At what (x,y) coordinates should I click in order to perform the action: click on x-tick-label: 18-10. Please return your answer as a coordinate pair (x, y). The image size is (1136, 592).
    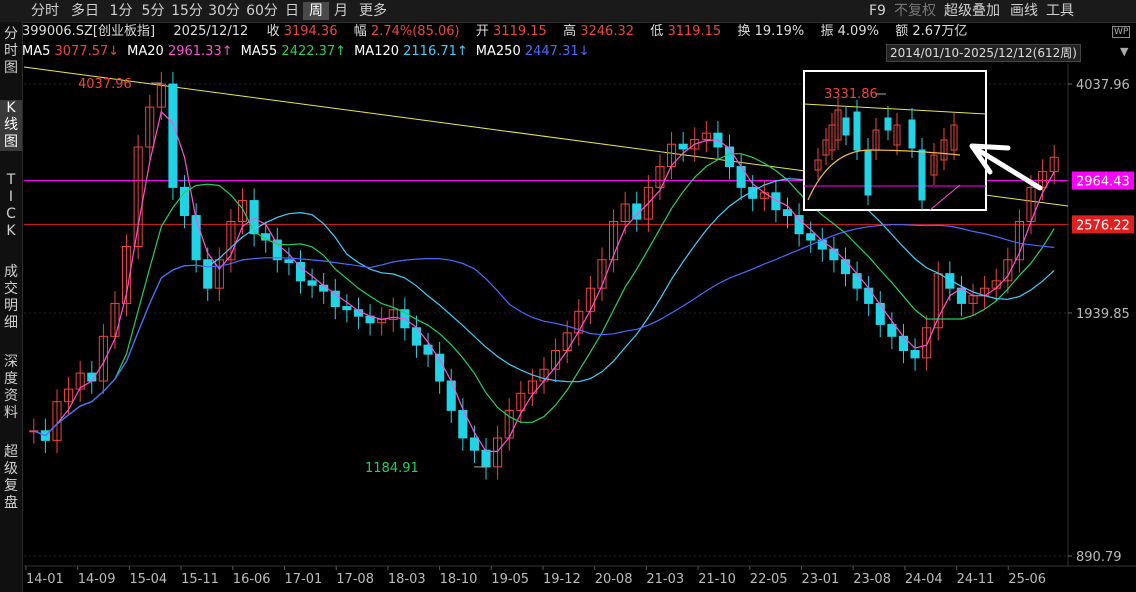
    Looking at the image, I should click on (459, 579).